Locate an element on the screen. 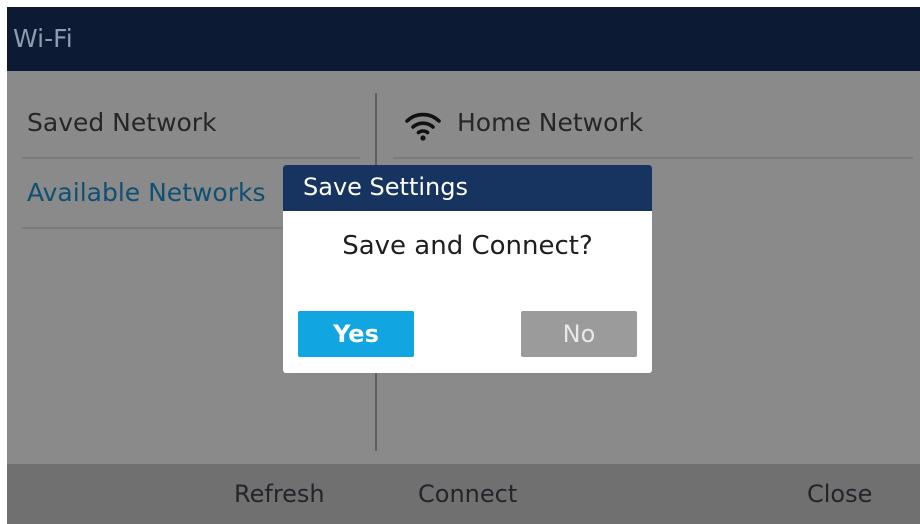 The image size is (920, 524). dialog-title: Save Settings is located at coordinates (467, 188).